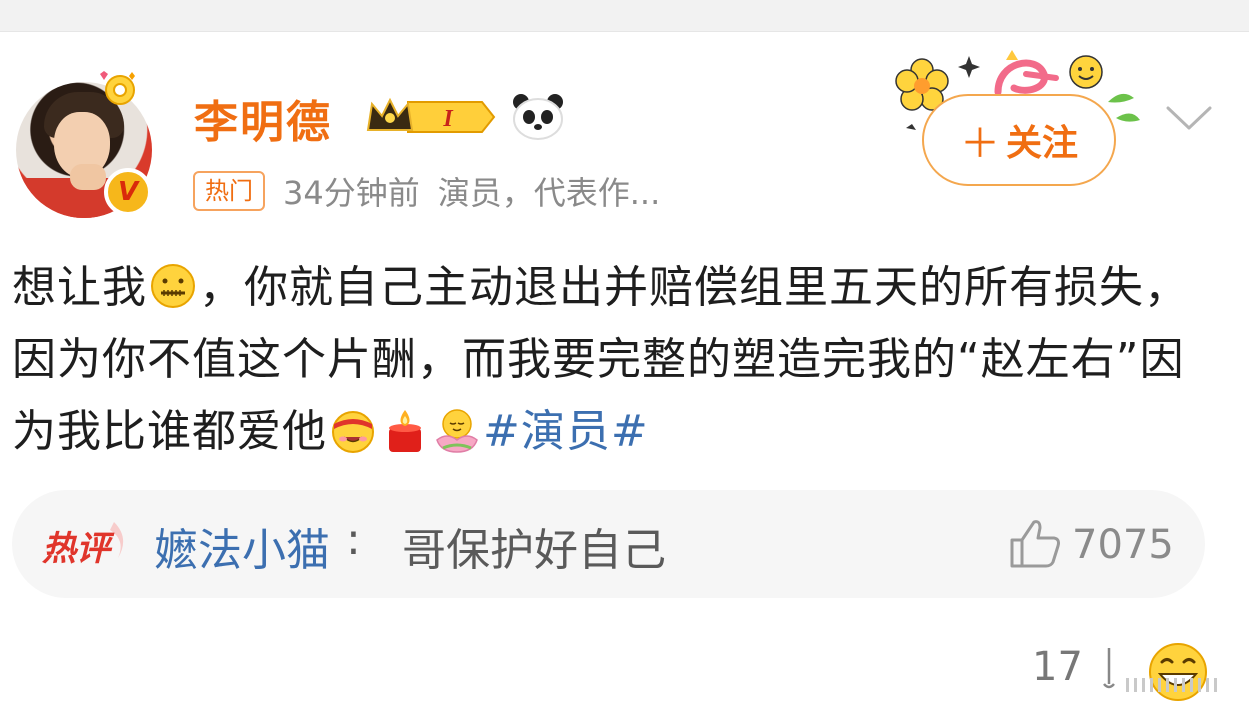  I want to click on member-crown-badge-icon: I, so click(431, 115).